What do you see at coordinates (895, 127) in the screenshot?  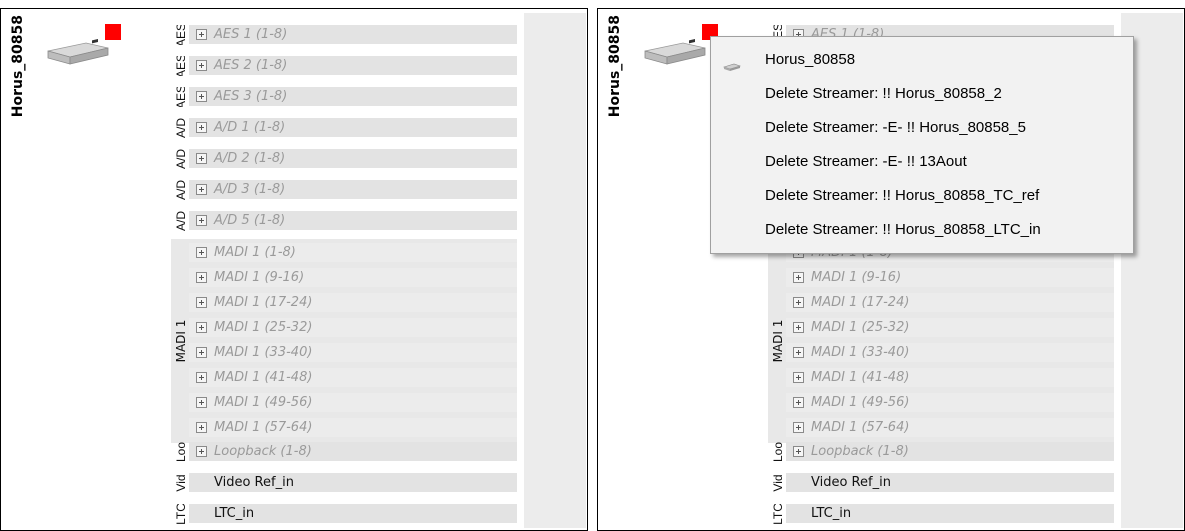 I see `context-menu-item-label: Delete Streamer: -E- !! Horus_80858_5` at bounding box center [895, 127].